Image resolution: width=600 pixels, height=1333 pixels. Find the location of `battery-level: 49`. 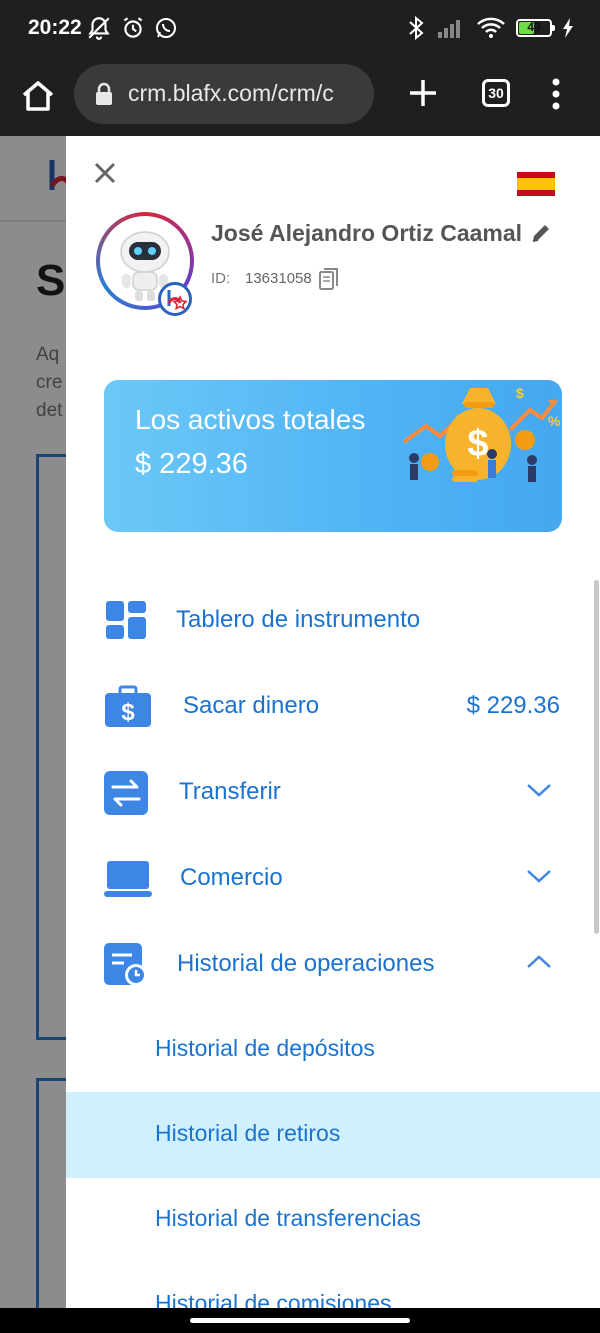

battery-level: 49 is located at coordinates (534, 27).